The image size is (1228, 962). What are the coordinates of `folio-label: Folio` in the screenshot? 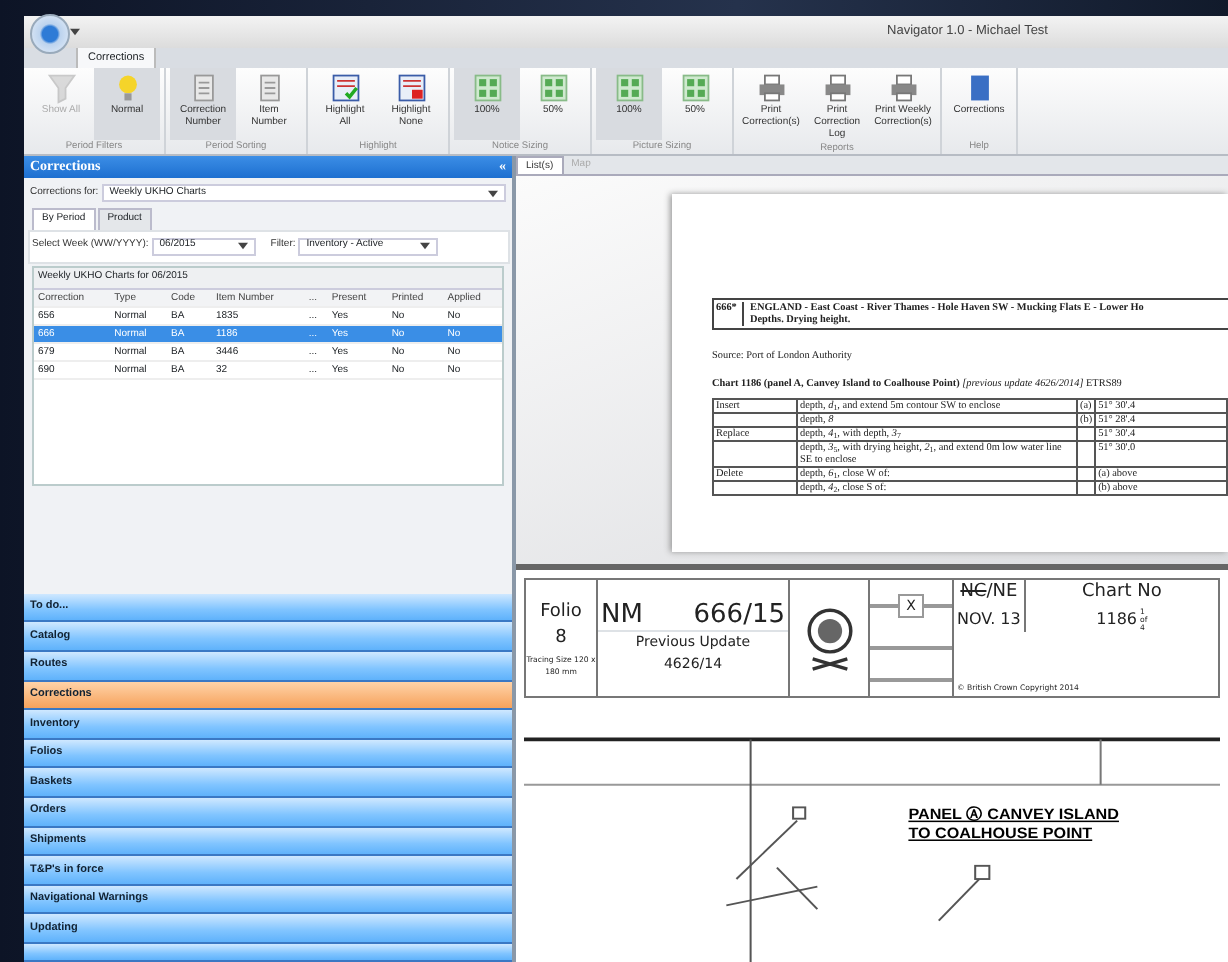 It's located at (561, 612).